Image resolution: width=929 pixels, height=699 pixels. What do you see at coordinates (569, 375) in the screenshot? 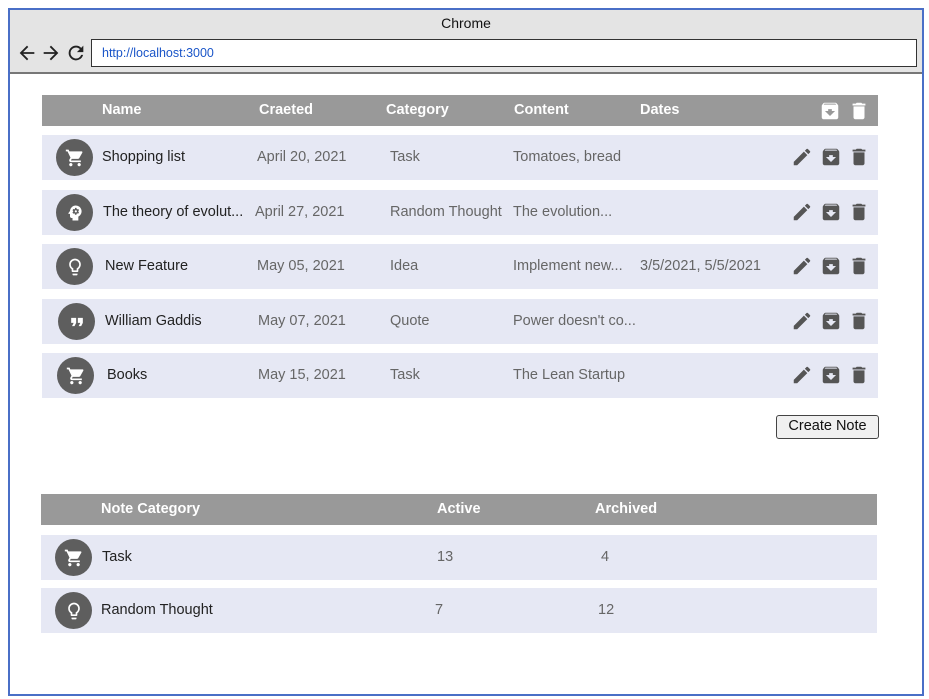
I see `note-content: The Lean Startup` at bounding box center [569, 375].